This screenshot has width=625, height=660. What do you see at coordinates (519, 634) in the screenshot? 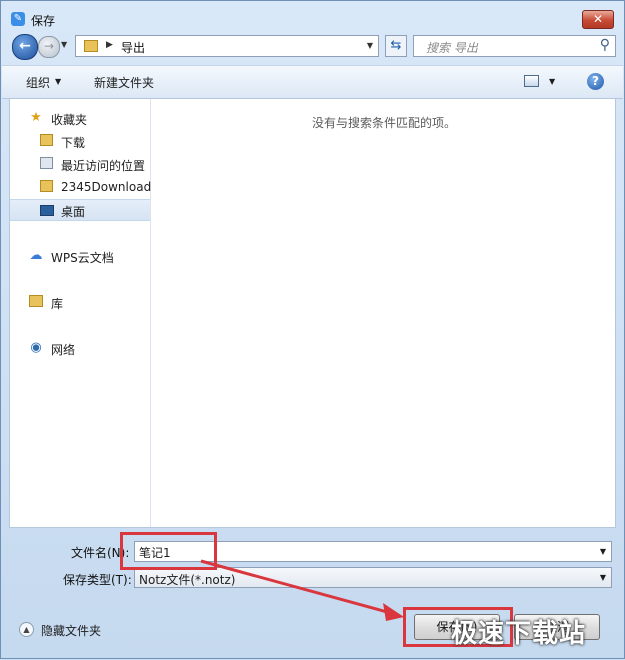
I see `watermark-text: 极速下载站` at bounding box center [519, 634].